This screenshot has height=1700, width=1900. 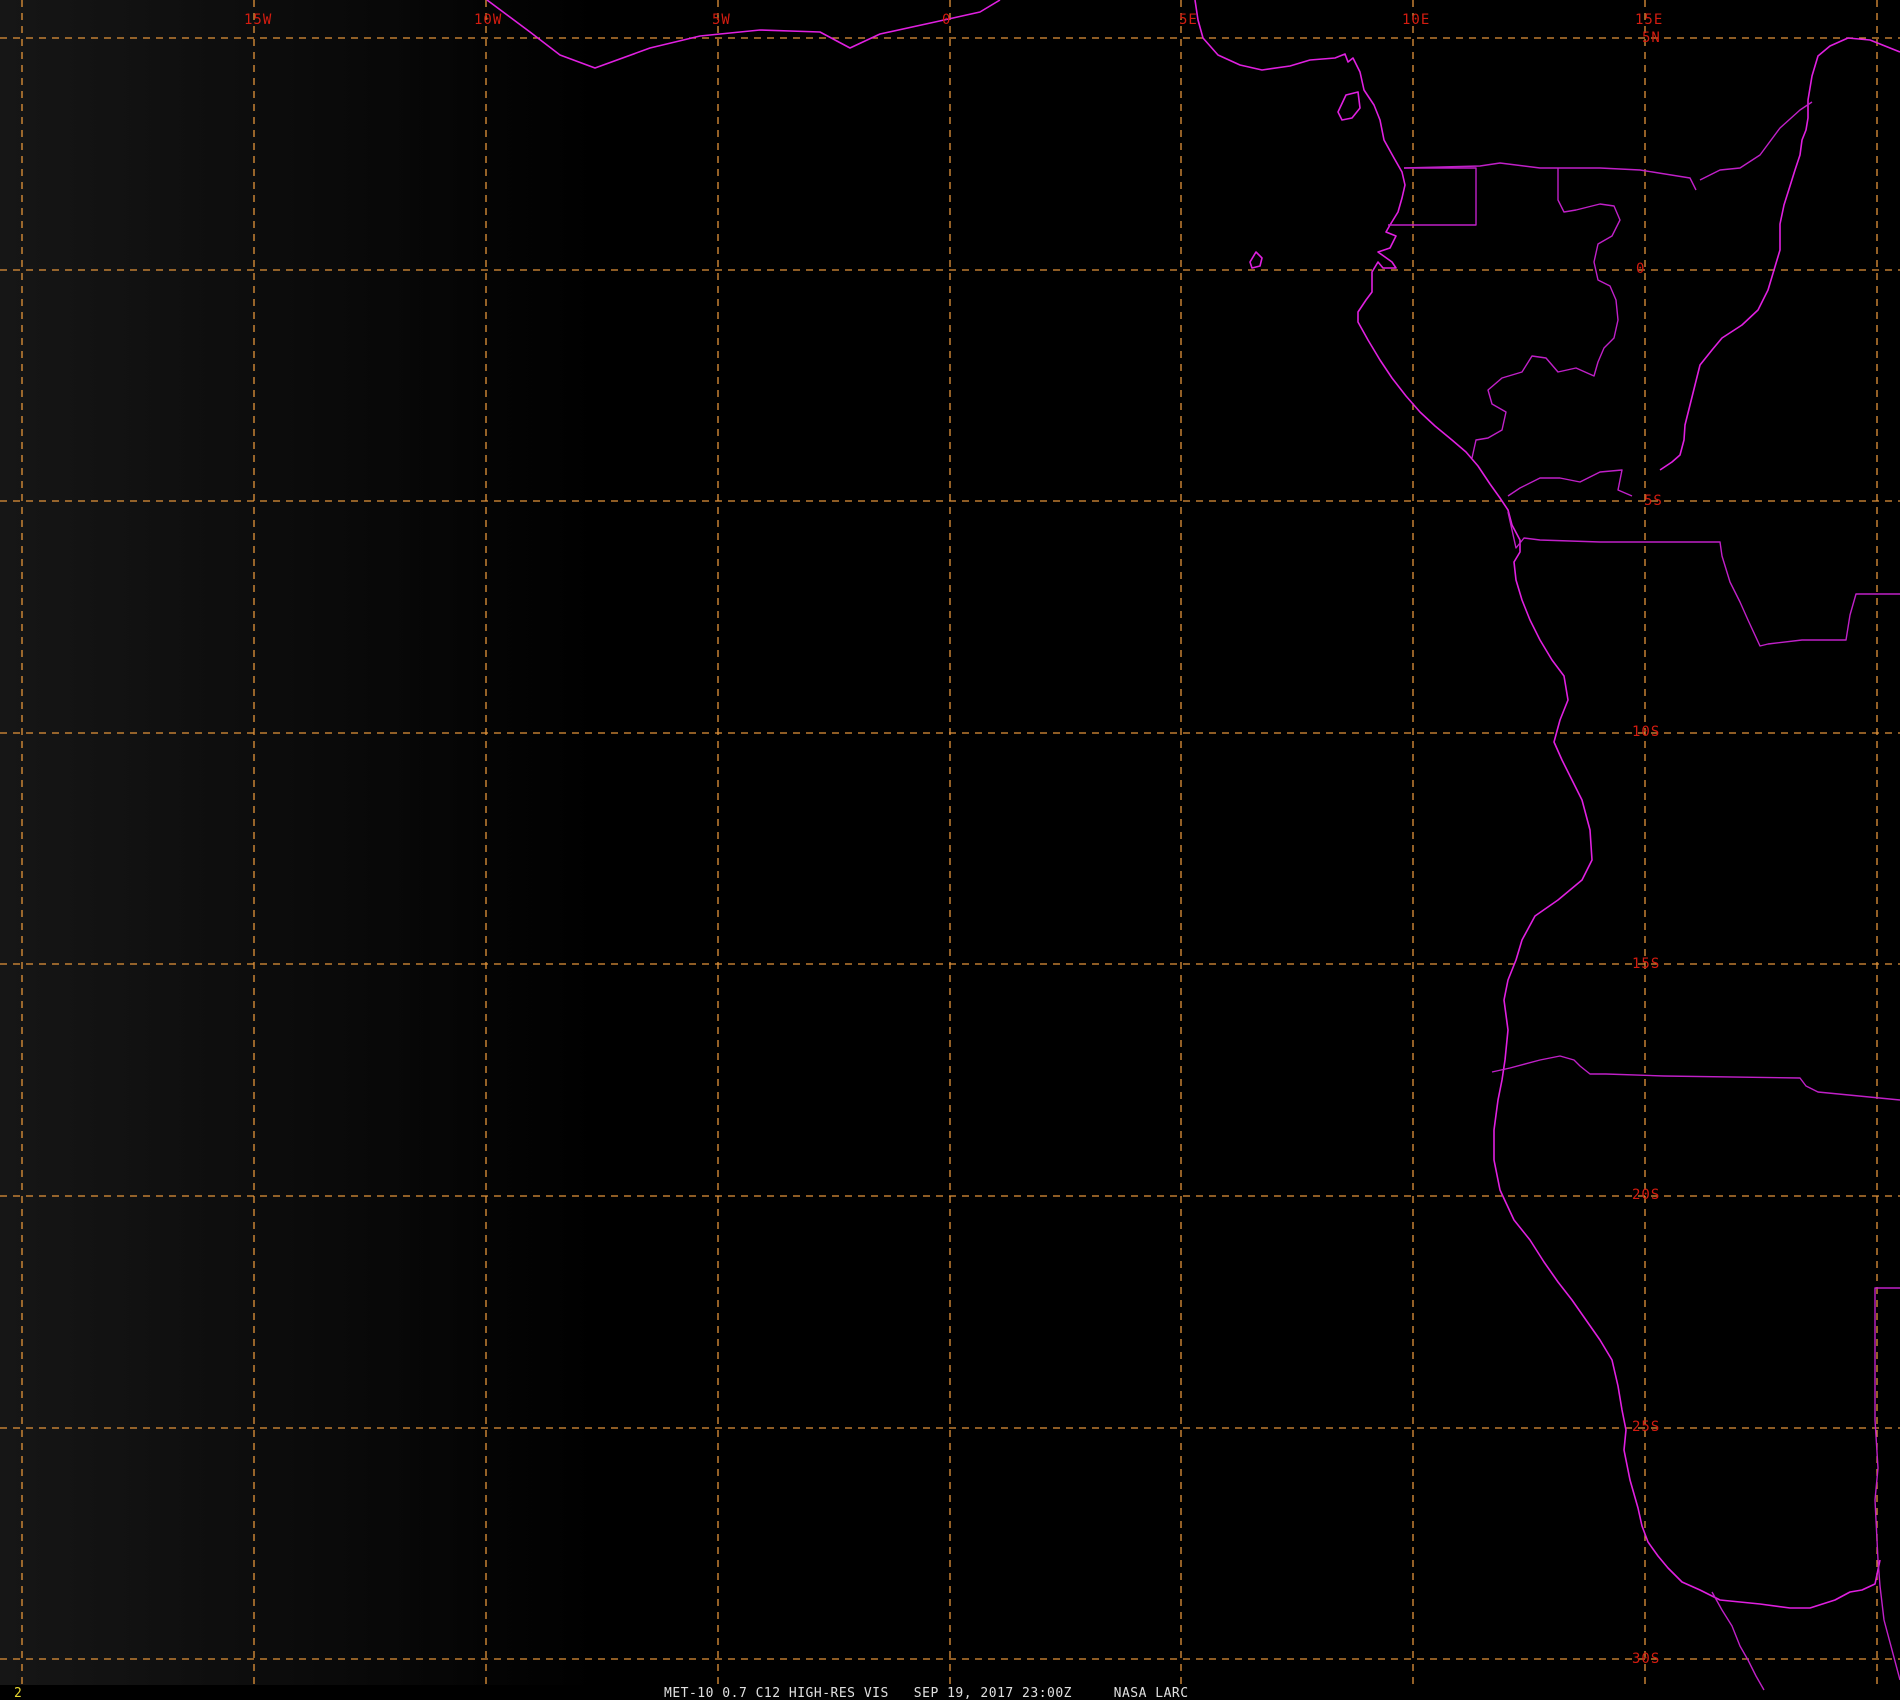 I want to click on frame-number: 2, so click(x=18, y=1693).